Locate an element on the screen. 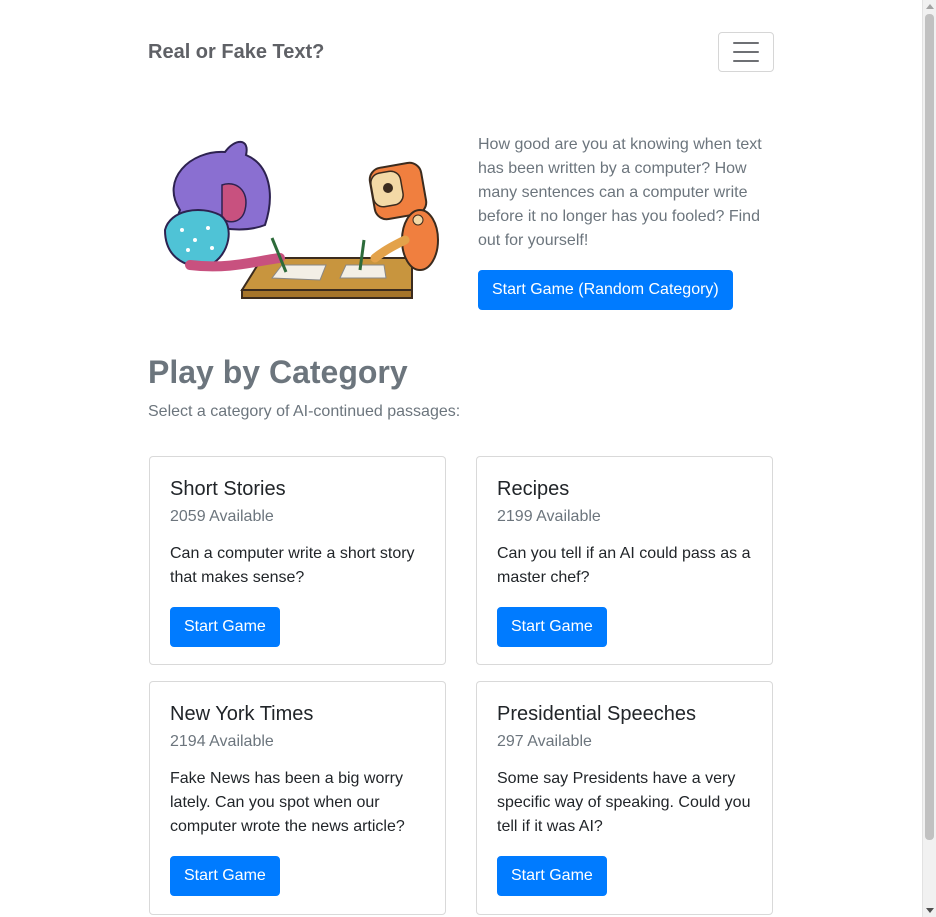  available-count: 297 Available is located at coordinates (544, 741).